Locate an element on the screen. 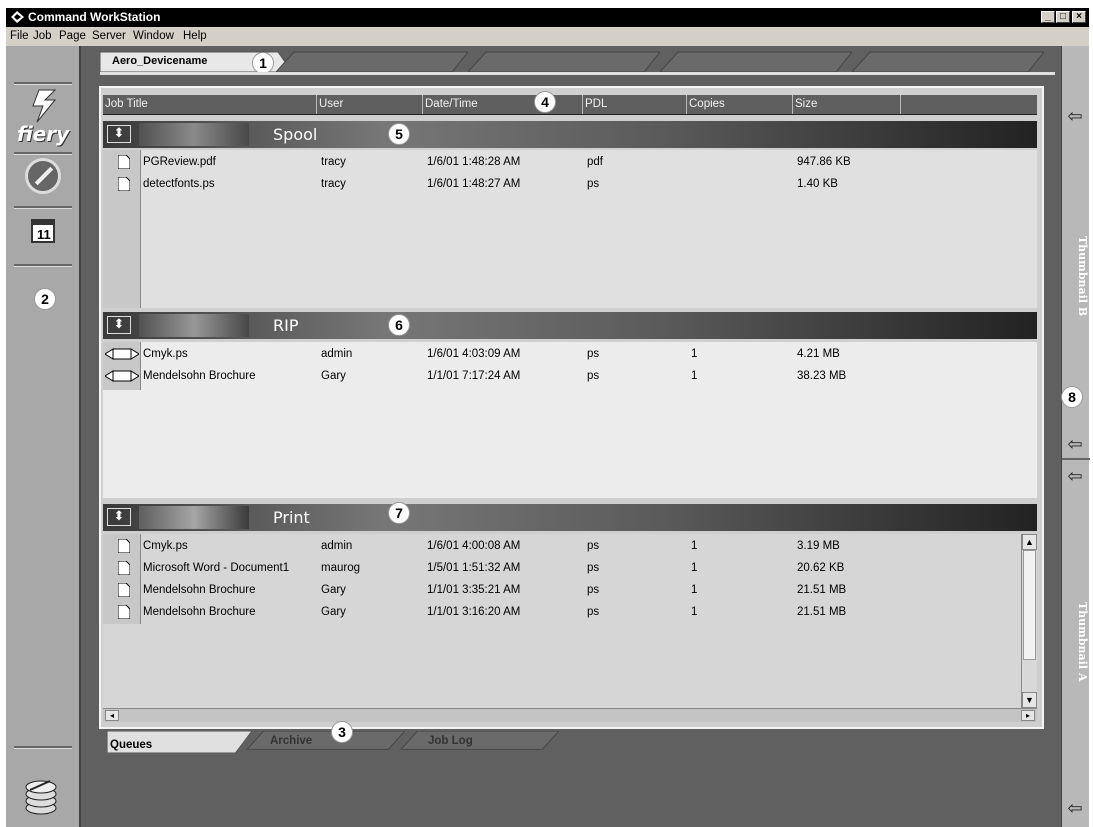 Image resolution: width=1093 pixels, height=827 pixels. job-size: 20.62 KB is located at coordinates (821, 568).